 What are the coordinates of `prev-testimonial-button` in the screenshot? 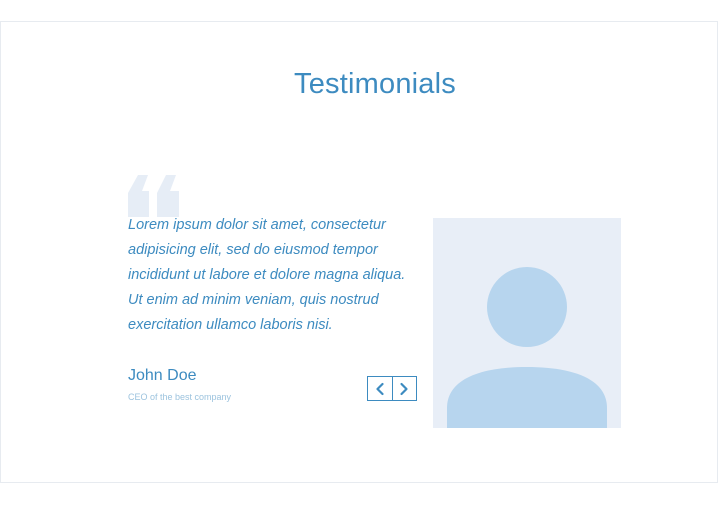 It's located at (380, 388).